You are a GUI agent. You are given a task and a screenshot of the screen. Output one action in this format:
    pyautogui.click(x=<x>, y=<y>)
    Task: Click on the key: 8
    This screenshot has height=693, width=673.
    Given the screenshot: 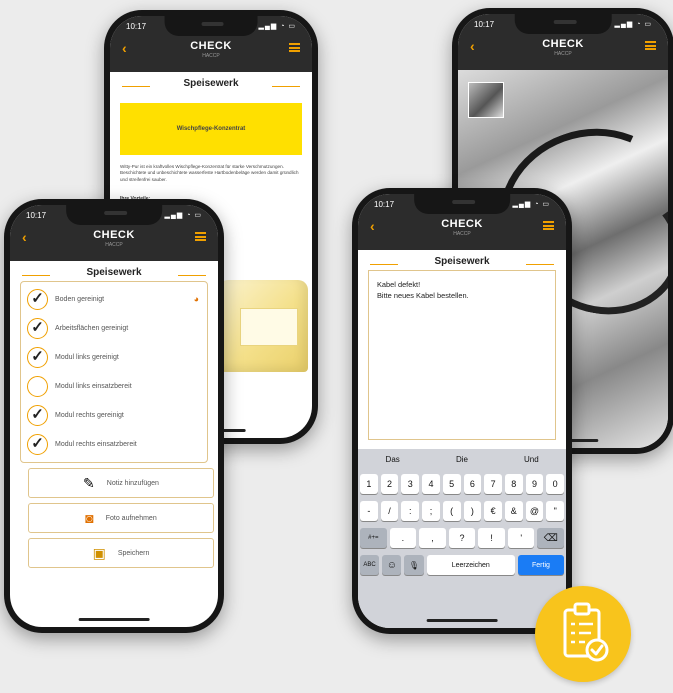 What is the action you would take?
    pyautogui.click(x=513, y=484)
    